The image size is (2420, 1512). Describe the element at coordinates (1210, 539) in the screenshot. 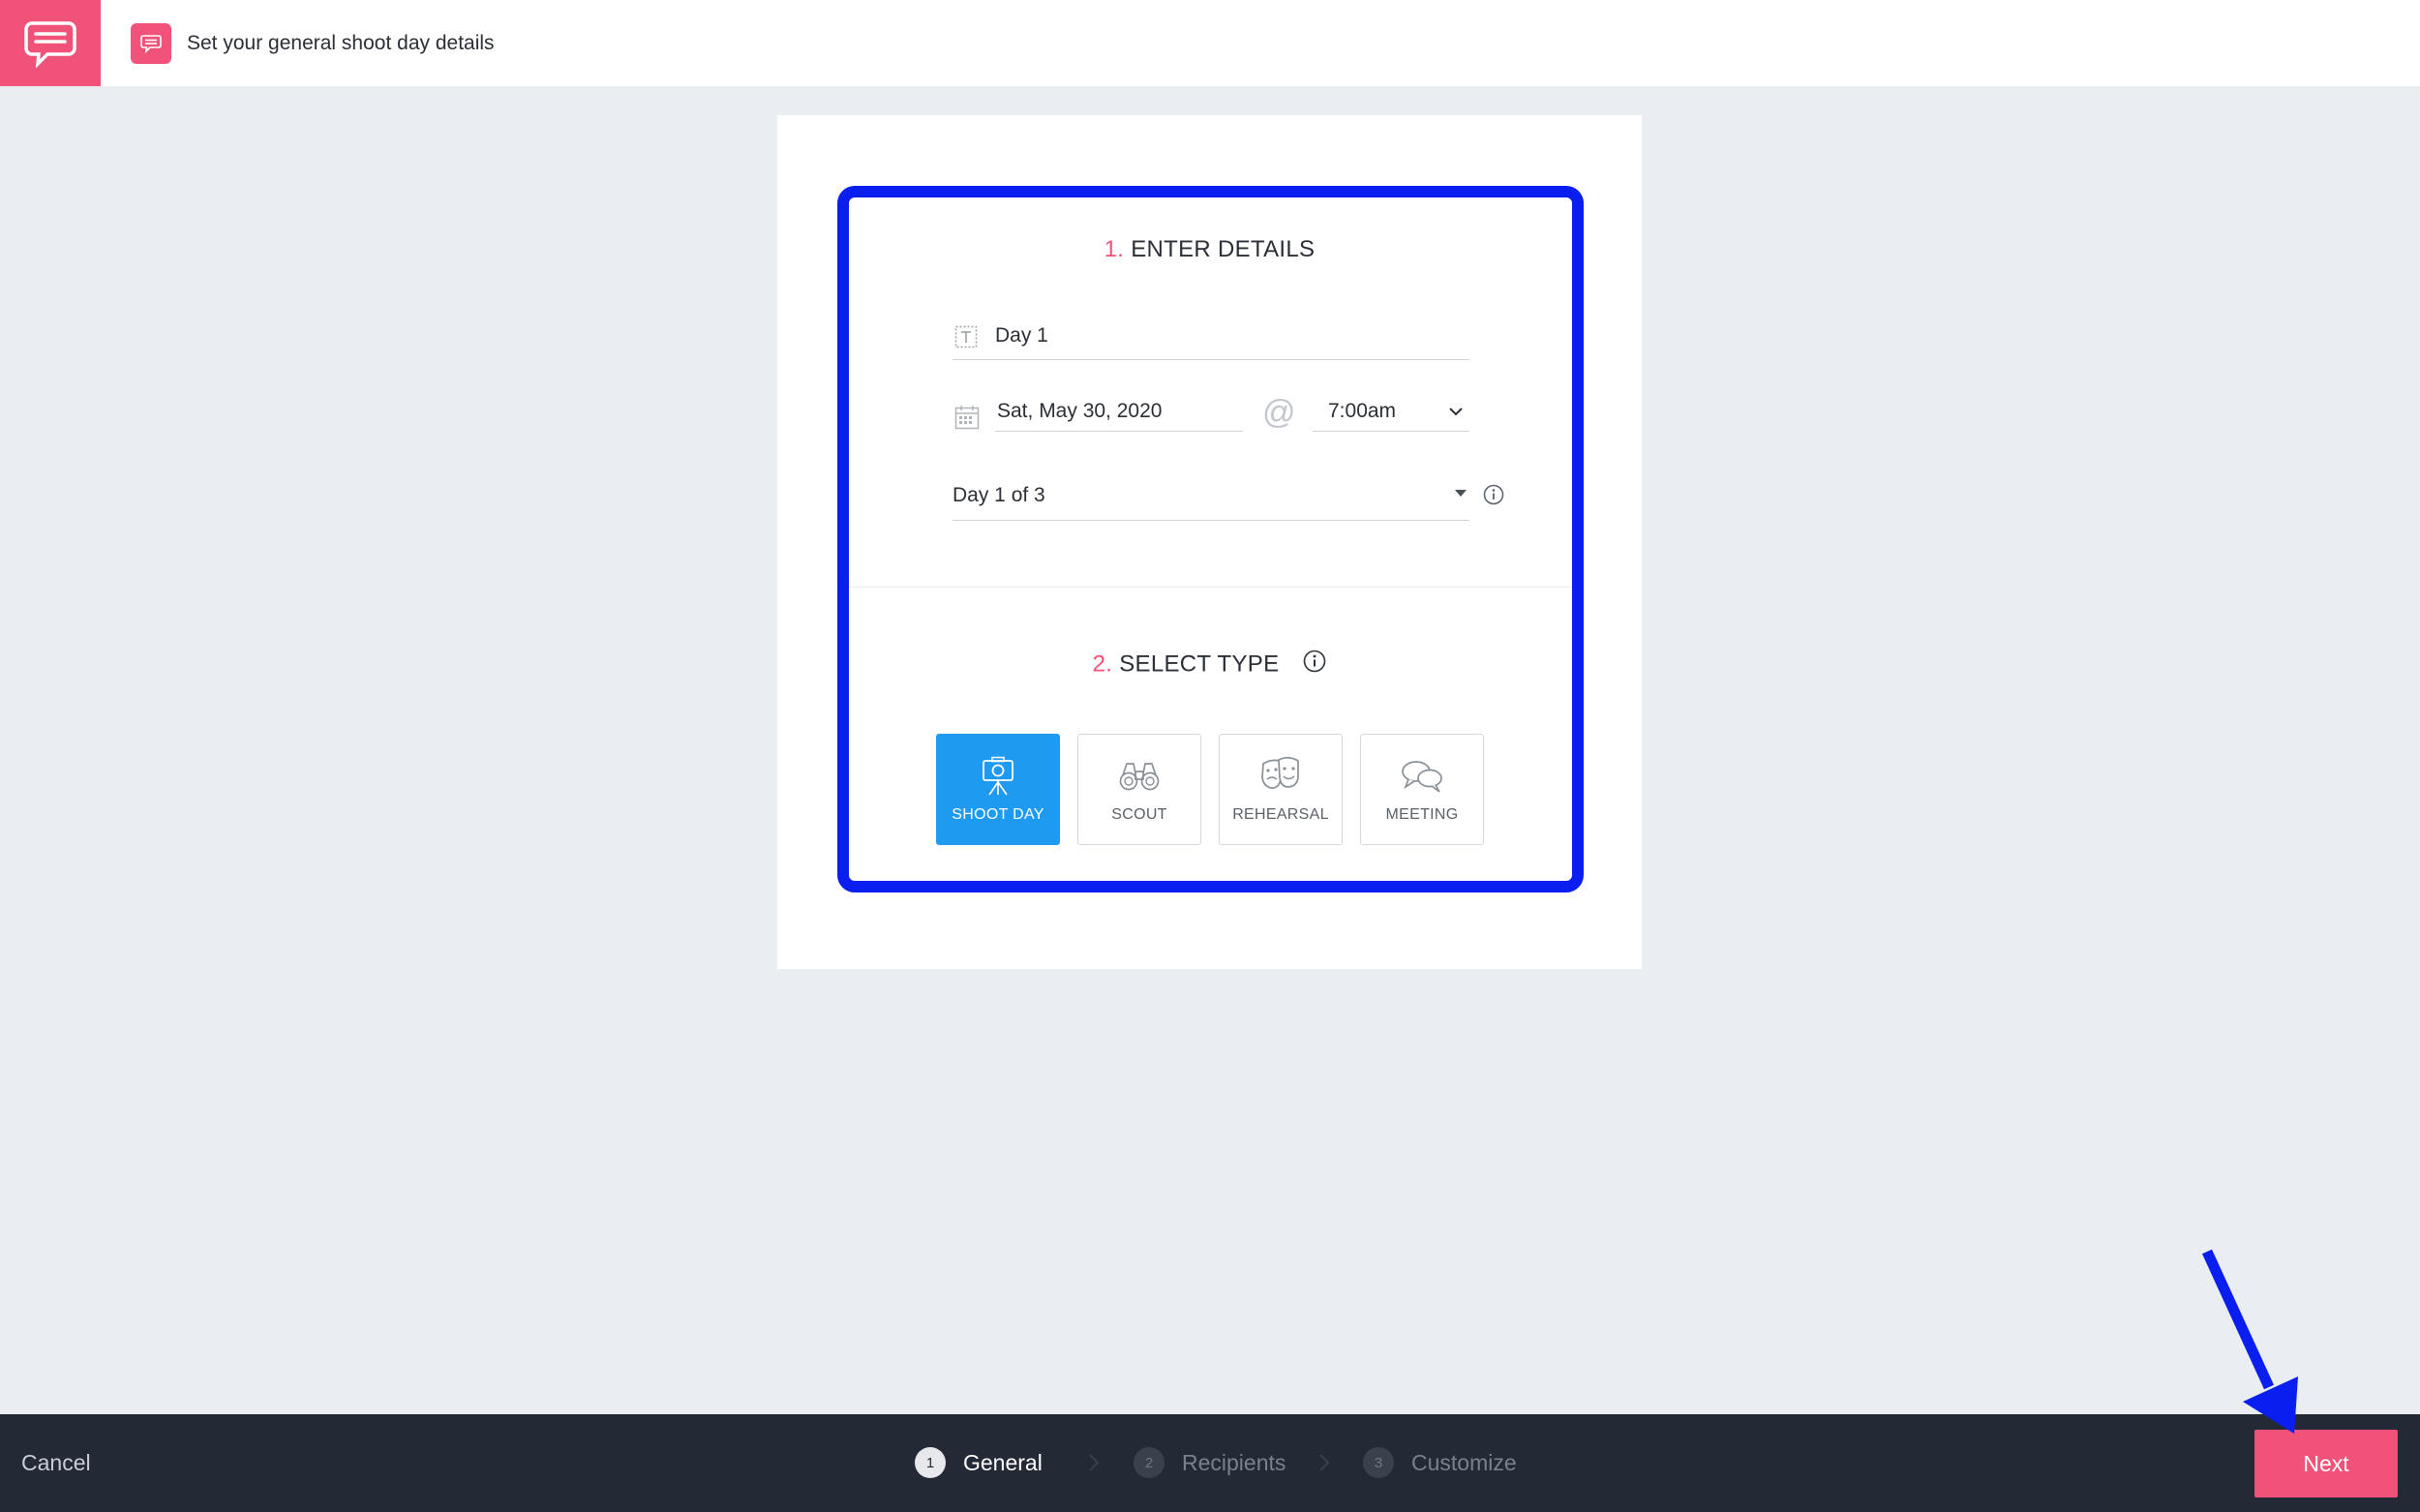

I see `annotation-highlight-box` at that location.